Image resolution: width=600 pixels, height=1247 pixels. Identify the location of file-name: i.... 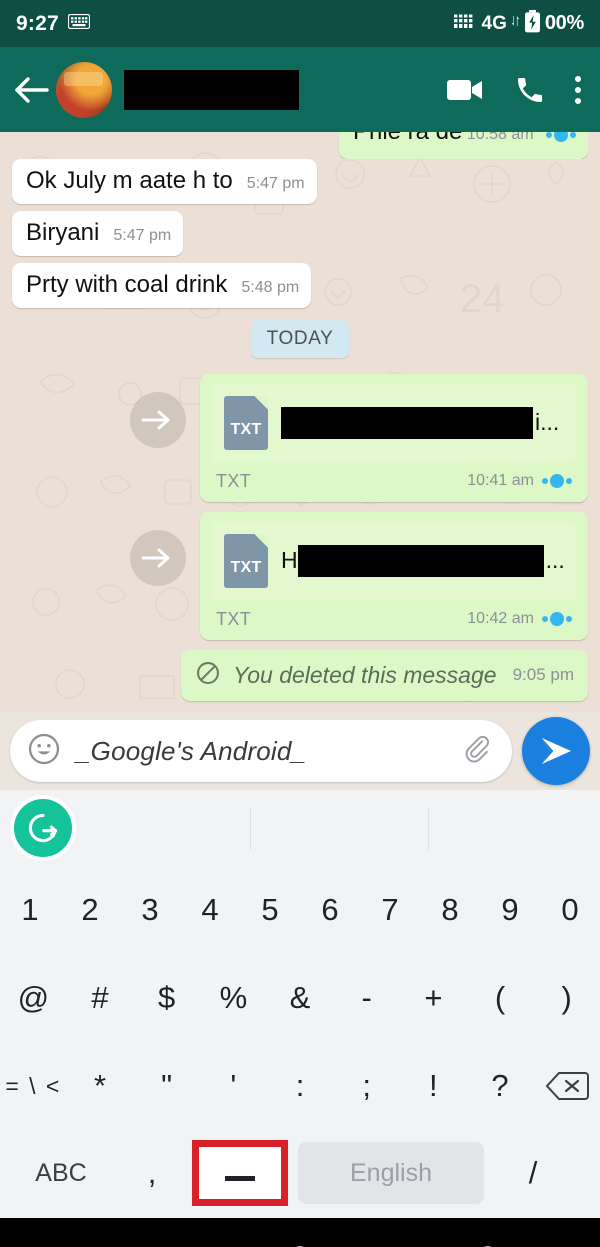
(423, 422).